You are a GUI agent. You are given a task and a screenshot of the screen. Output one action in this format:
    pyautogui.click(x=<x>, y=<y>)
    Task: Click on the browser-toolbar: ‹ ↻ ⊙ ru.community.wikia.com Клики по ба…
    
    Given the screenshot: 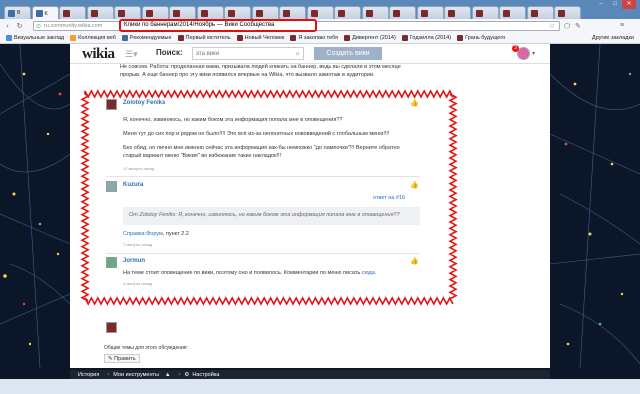 What is the action you would take?
    pyautogui.click(x=320, y=26)
    